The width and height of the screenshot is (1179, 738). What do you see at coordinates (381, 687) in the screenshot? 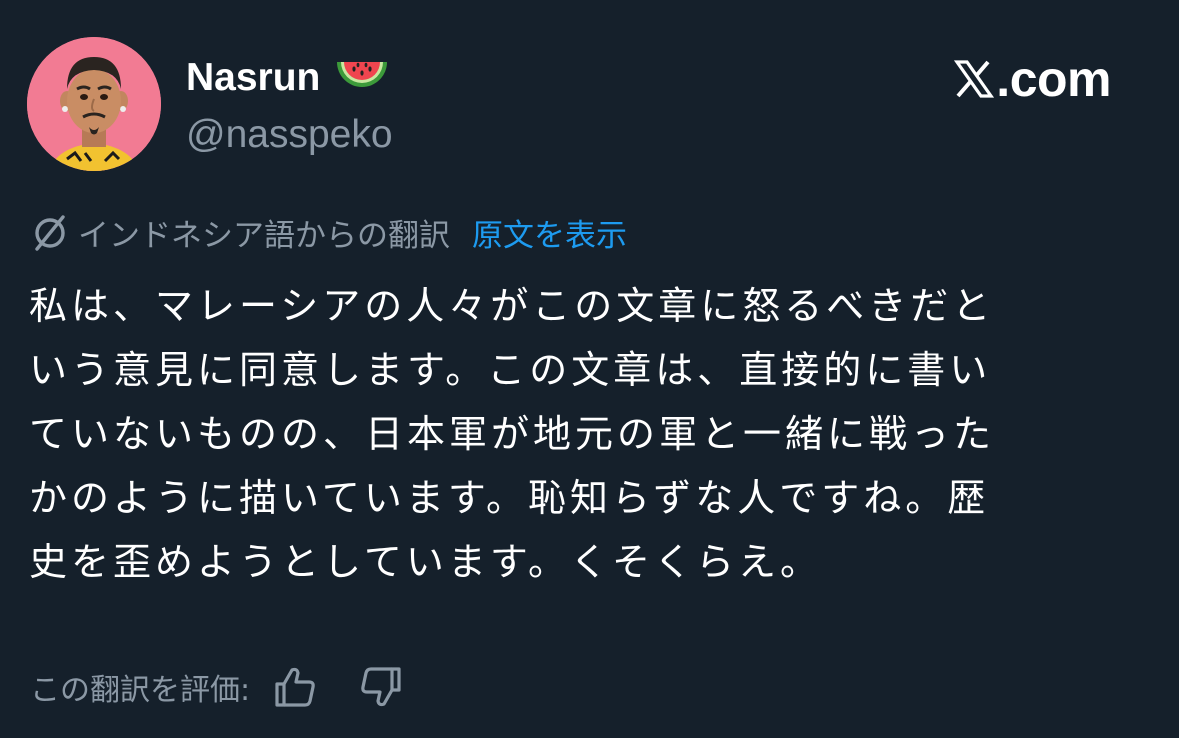
I see `thumbs-down-icon` at bounding box center [381, 687].